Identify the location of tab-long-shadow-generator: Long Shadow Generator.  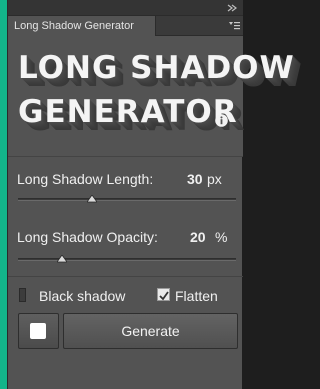
(82, 26).